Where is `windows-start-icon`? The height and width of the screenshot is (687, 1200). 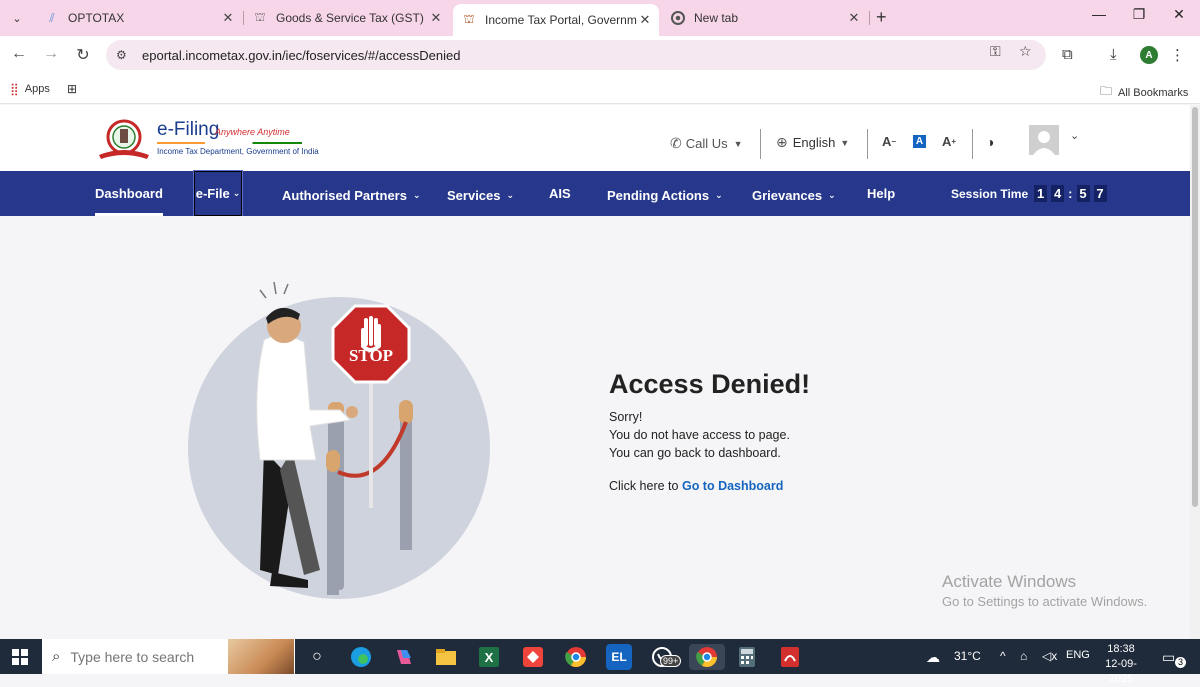 windows-start-icon is located at coordinates (20, 657).